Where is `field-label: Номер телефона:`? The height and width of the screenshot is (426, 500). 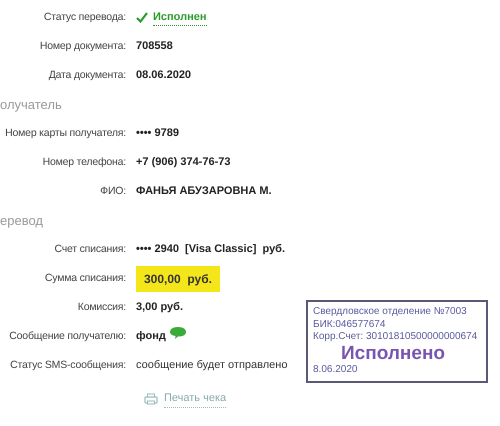 field-label: Номер телефона: is located at coordinates (84, 162).